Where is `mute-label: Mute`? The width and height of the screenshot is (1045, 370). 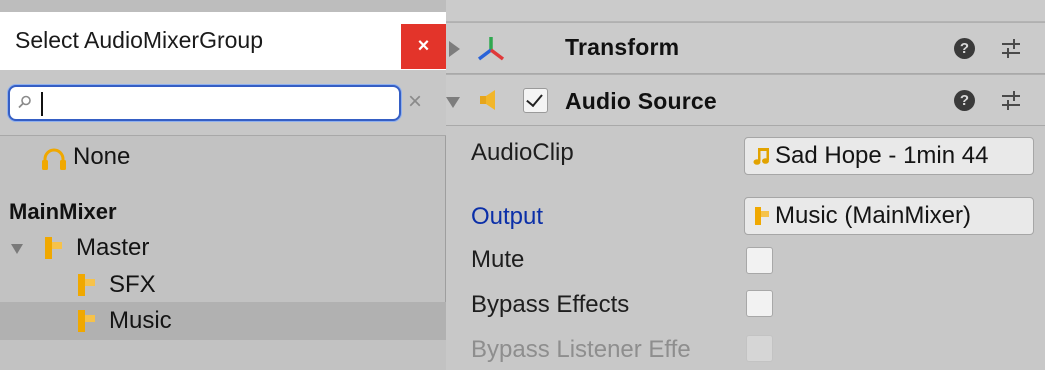
mute-label: Mute is located at coordinates (498, 259).